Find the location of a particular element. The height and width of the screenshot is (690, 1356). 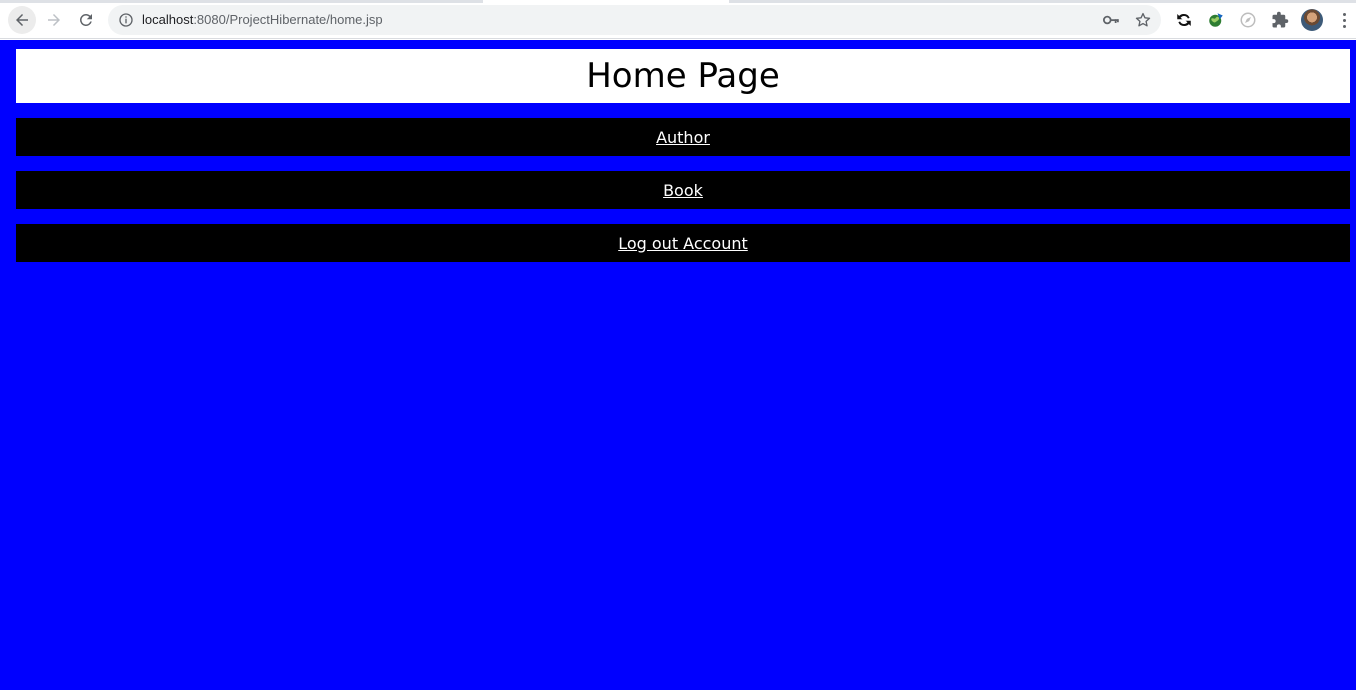

forward-arrow-icon is located at coordinates (54, 20).